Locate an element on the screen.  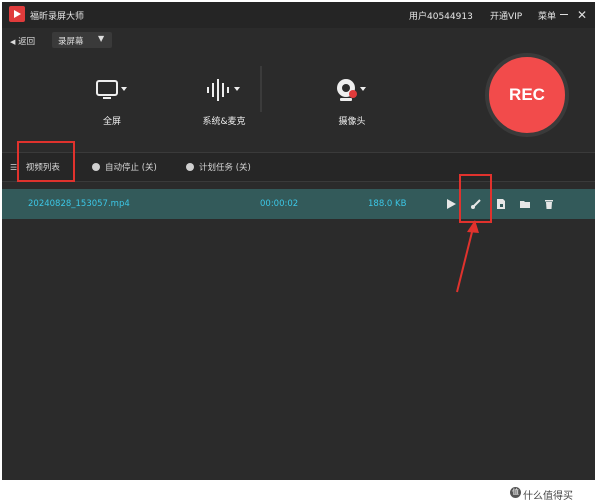
tab-schedule: 计划任务 (关) is located at coordinates (218, 167).